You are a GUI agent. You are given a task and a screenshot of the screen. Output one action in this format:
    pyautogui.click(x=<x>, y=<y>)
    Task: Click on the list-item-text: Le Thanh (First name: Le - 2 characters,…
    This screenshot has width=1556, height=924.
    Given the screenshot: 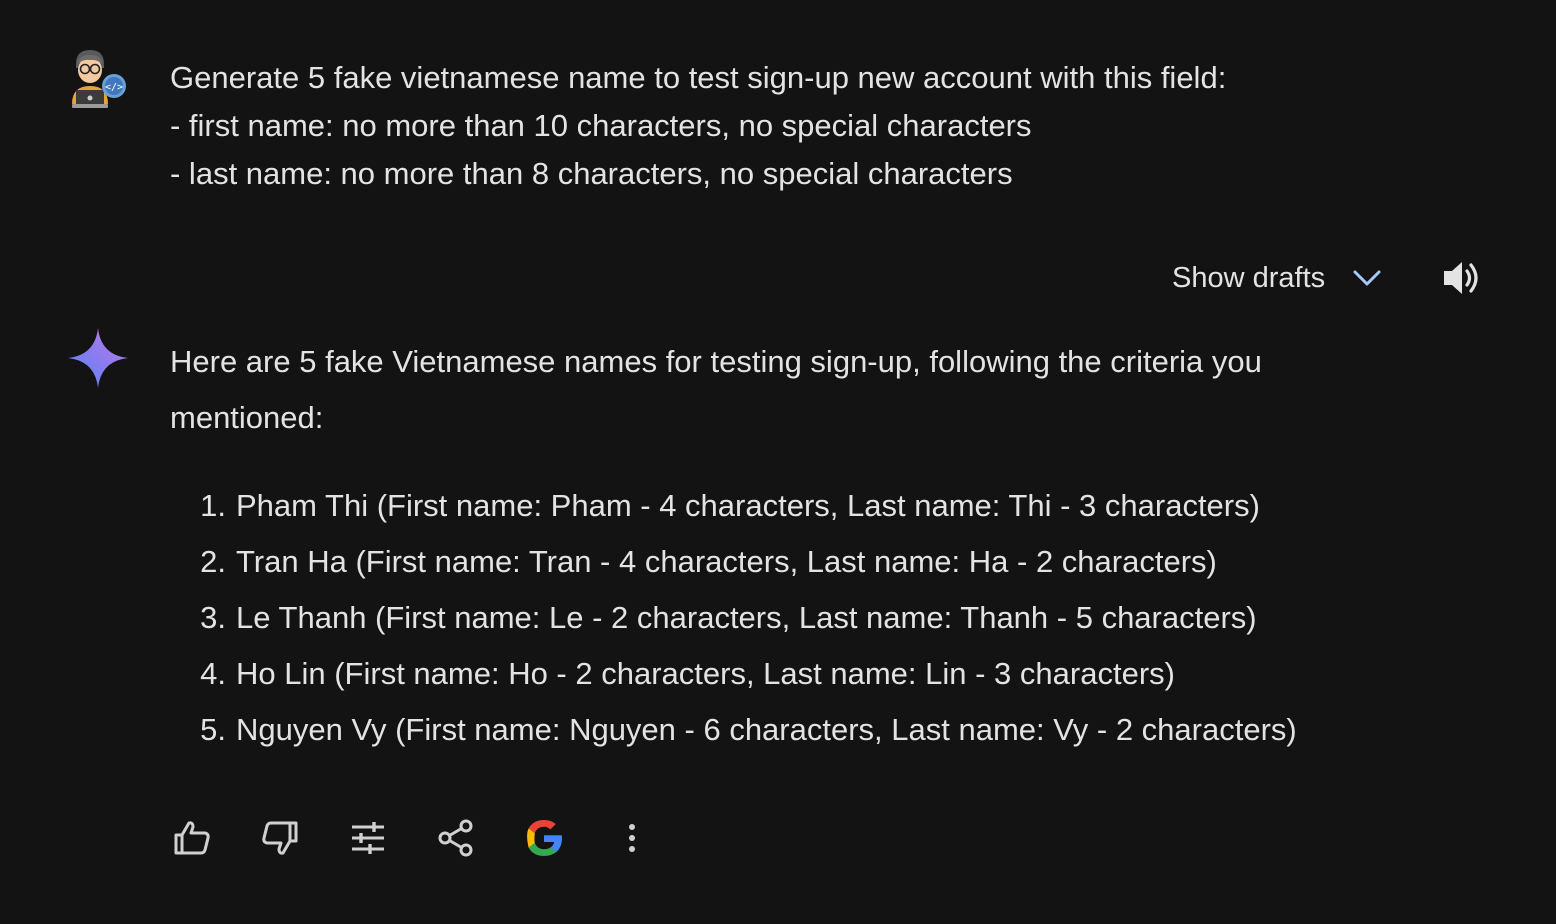 What is the action you would take?
    pyautogui.click(x=746, y=617)
    